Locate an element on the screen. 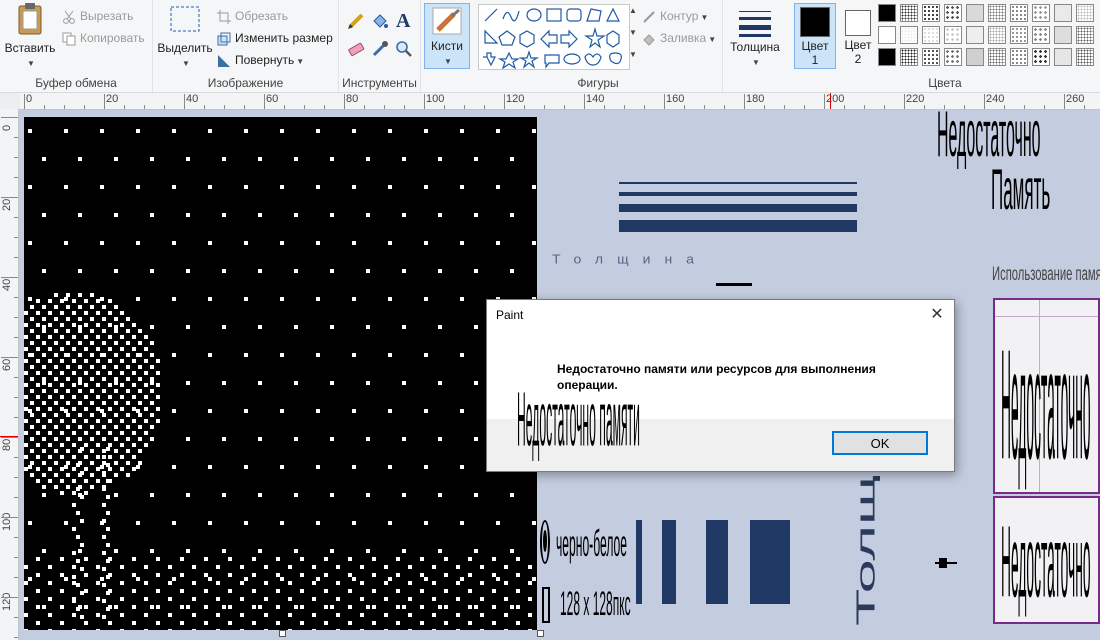 The height and width of the screenshot is (640, 1100). cut-button: Вырезать is located at coordinates (97, 16).